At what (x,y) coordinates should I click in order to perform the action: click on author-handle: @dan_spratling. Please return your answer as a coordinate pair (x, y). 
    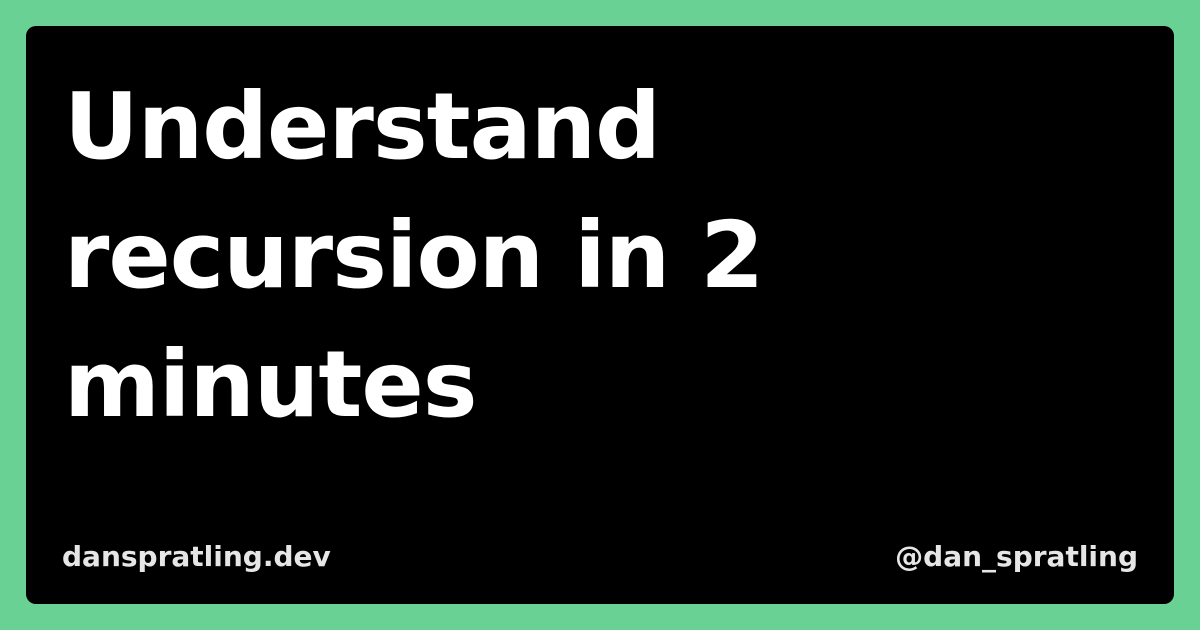
    Looking at the image, I should click on (1016, 556).